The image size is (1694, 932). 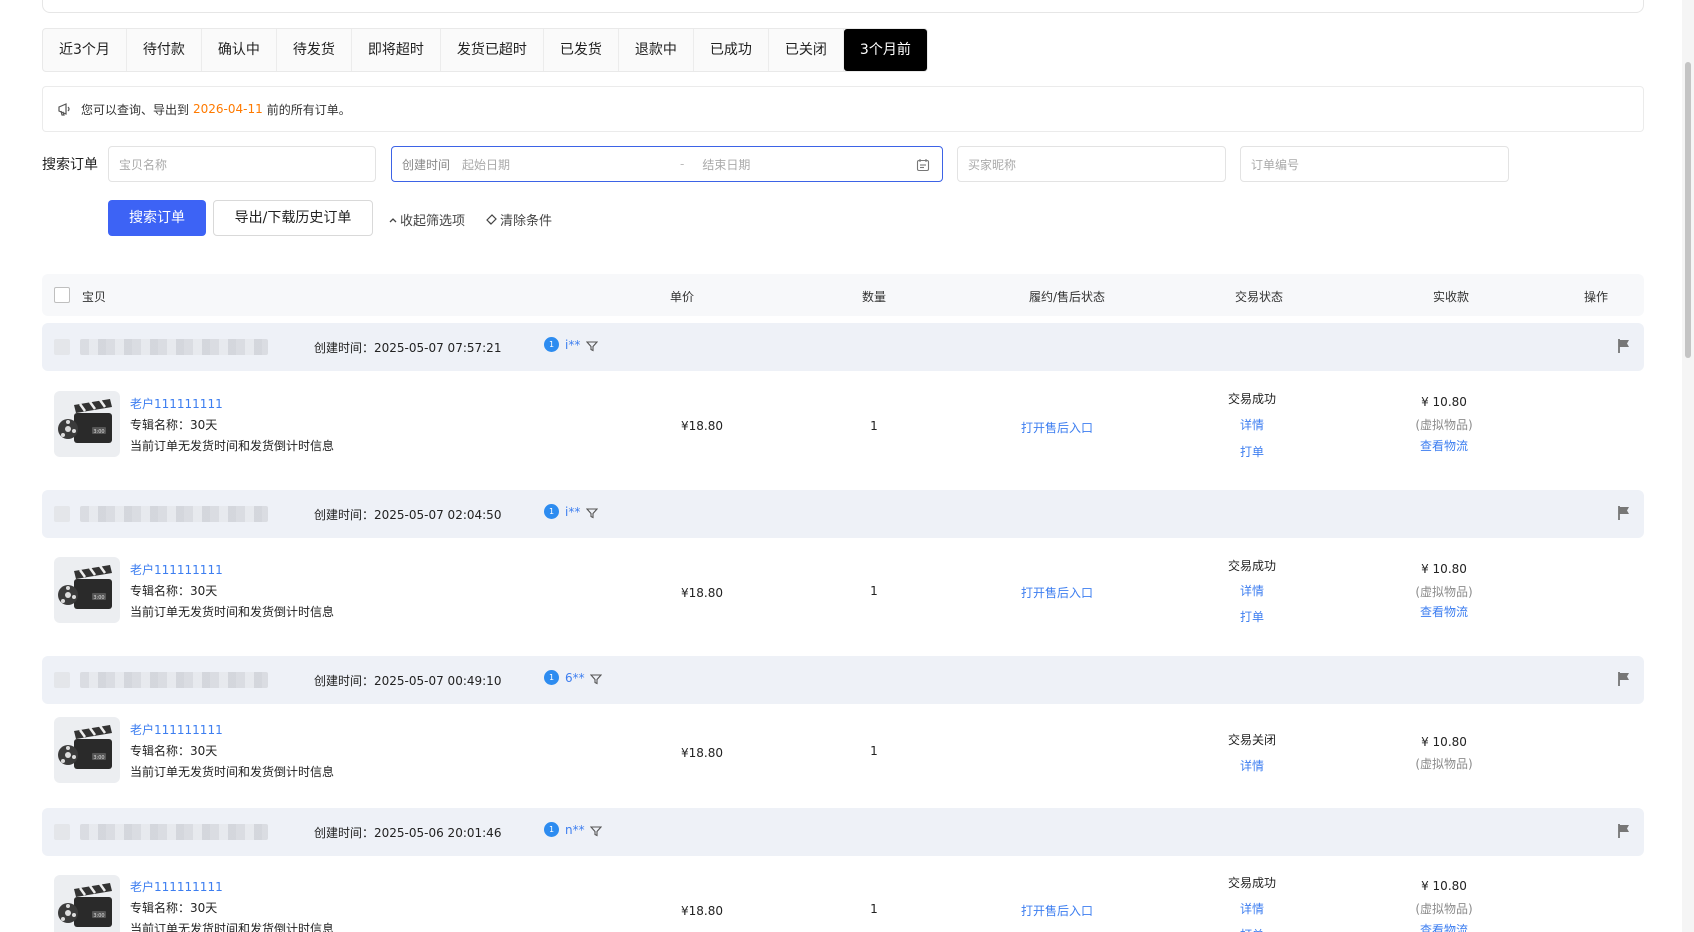 What do you see at coordinates (1091, 164) in the screenshot?
I see `buyer-nickname-field: 买家昵称` at bounding box center [1091, 164].